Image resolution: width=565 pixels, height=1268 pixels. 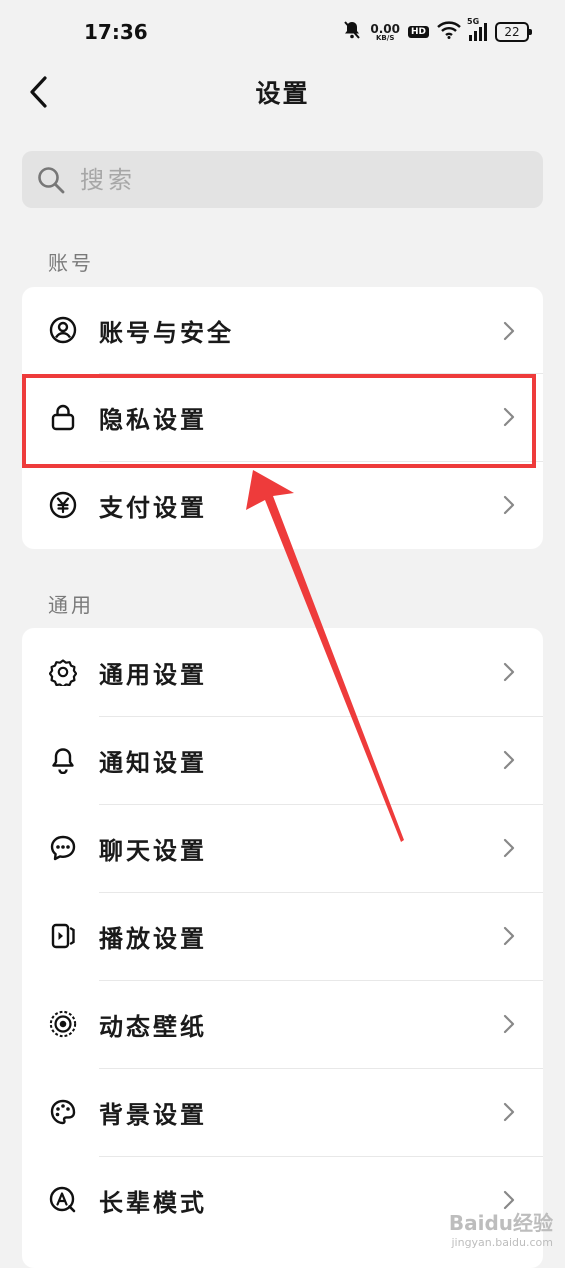 I want to click on search-icon, so click(x=51, y=179).